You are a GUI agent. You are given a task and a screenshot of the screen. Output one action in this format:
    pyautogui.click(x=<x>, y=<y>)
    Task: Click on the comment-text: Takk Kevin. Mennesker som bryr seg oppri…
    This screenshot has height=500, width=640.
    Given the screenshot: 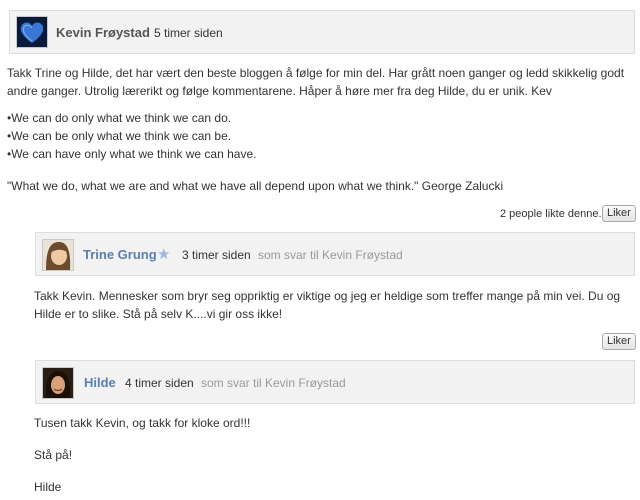 What is the action you would take?
    pyautogui.click(x=327, y=305)
    